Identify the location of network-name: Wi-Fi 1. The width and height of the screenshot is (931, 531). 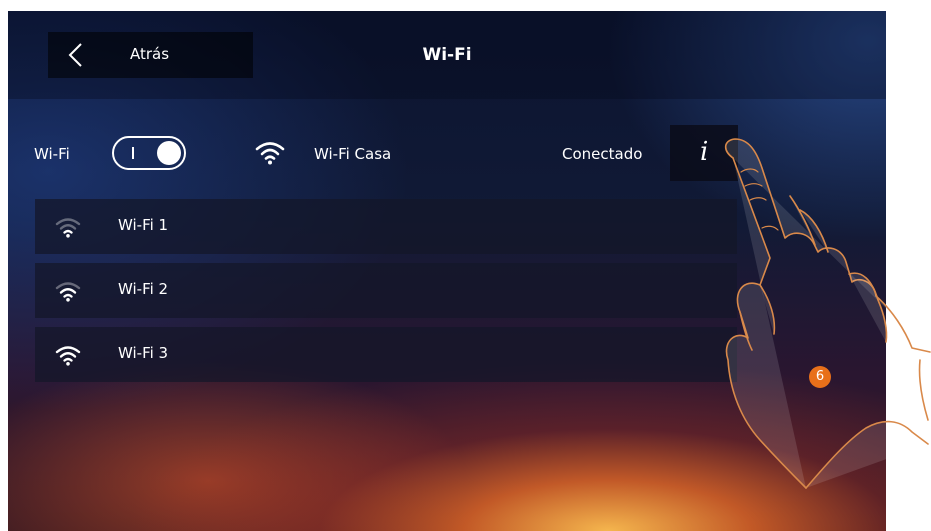
(143, 225).